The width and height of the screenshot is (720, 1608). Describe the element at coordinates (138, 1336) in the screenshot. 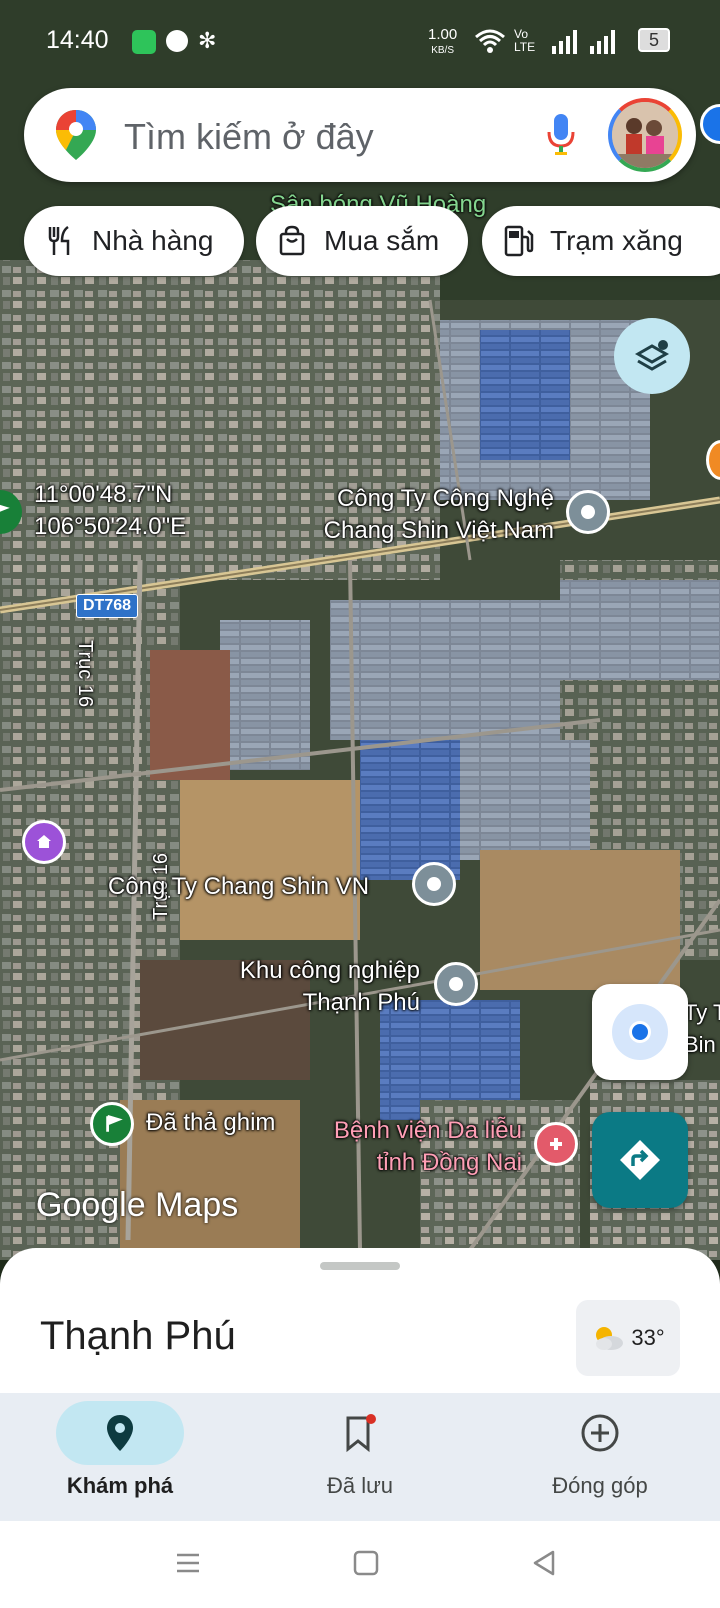

I see `place-title: Thạnh Phú` at that location.